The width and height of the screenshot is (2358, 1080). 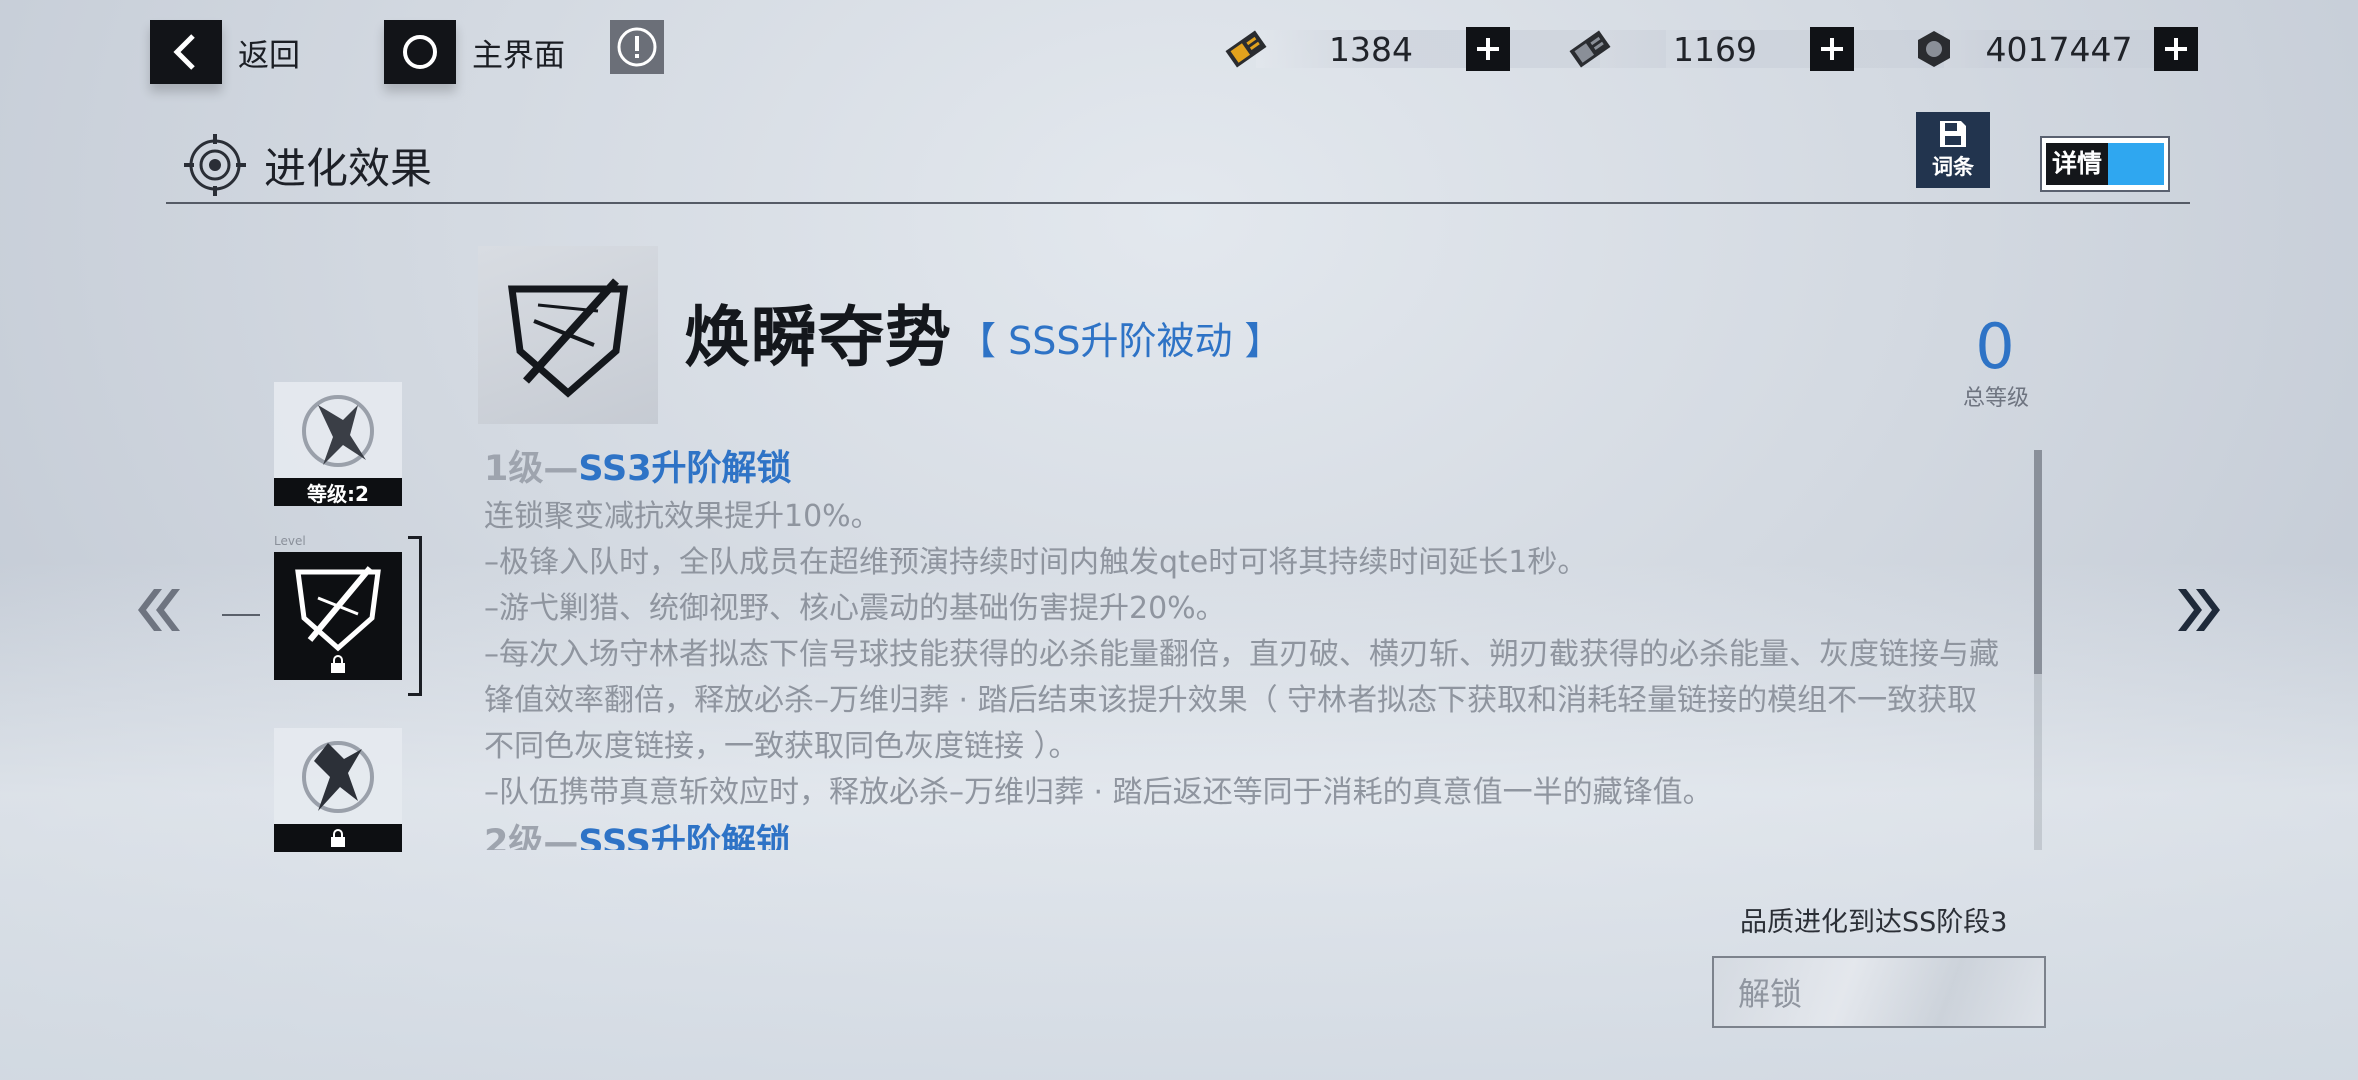 I want to click on description-line: 连锁聚变减抗效果提升10%。, so click(x=682, y=516).